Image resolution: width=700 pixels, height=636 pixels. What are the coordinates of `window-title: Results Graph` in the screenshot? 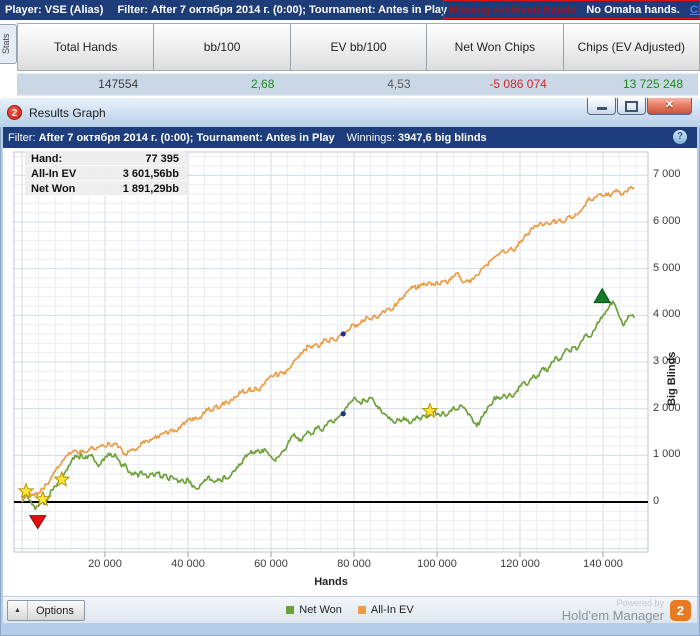 It's located at (67, 112).